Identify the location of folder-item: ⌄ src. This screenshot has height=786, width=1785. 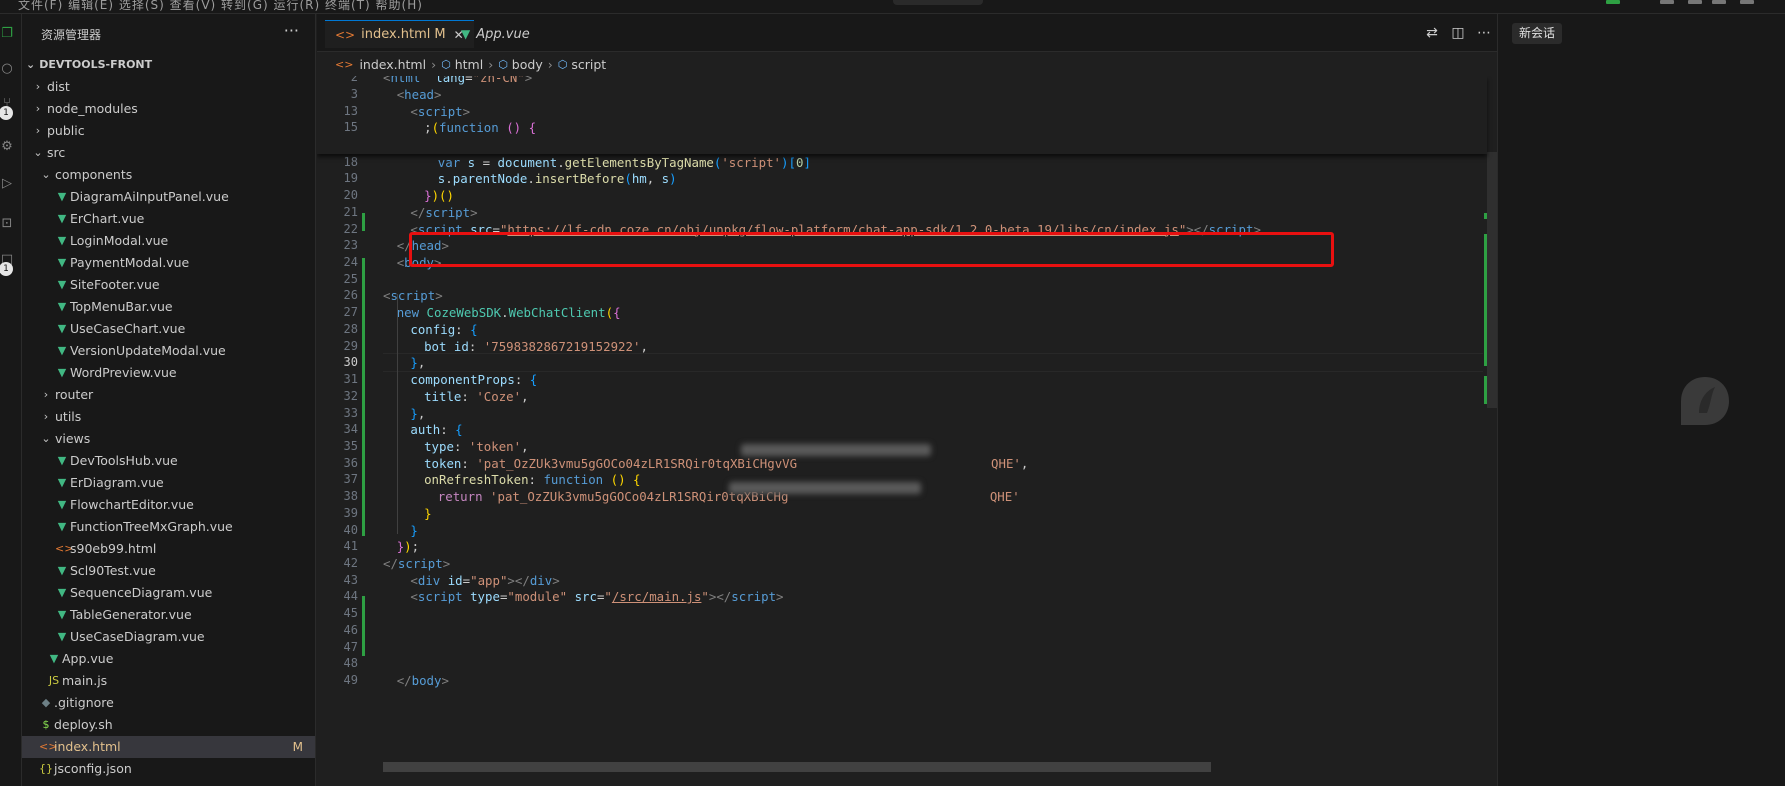
(168, 153).